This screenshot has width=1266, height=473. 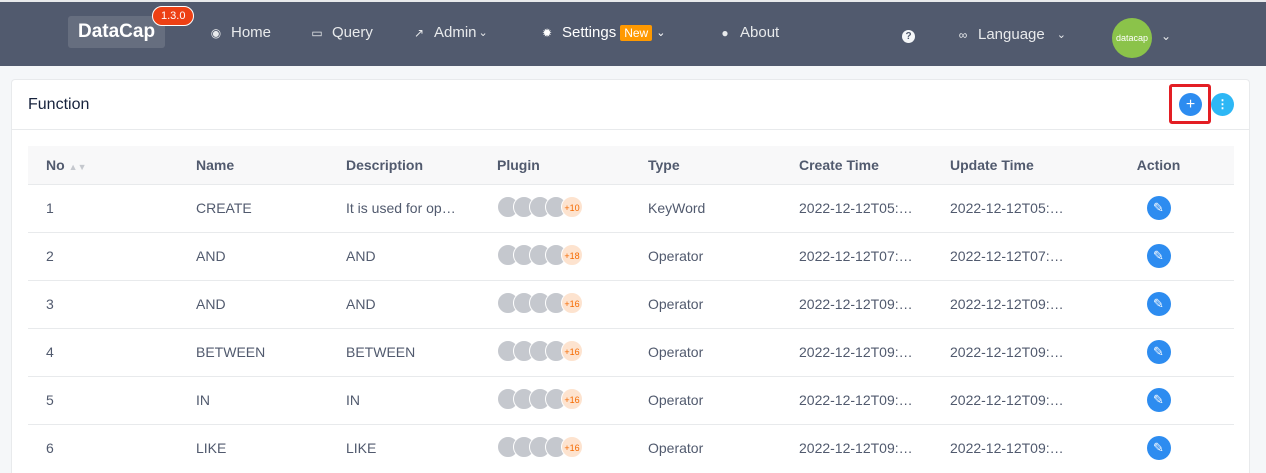 What do you see at coordinates (224, 208) in the screenshot?
I see `cell-name: CREATE` at bounding box center [224, 208].